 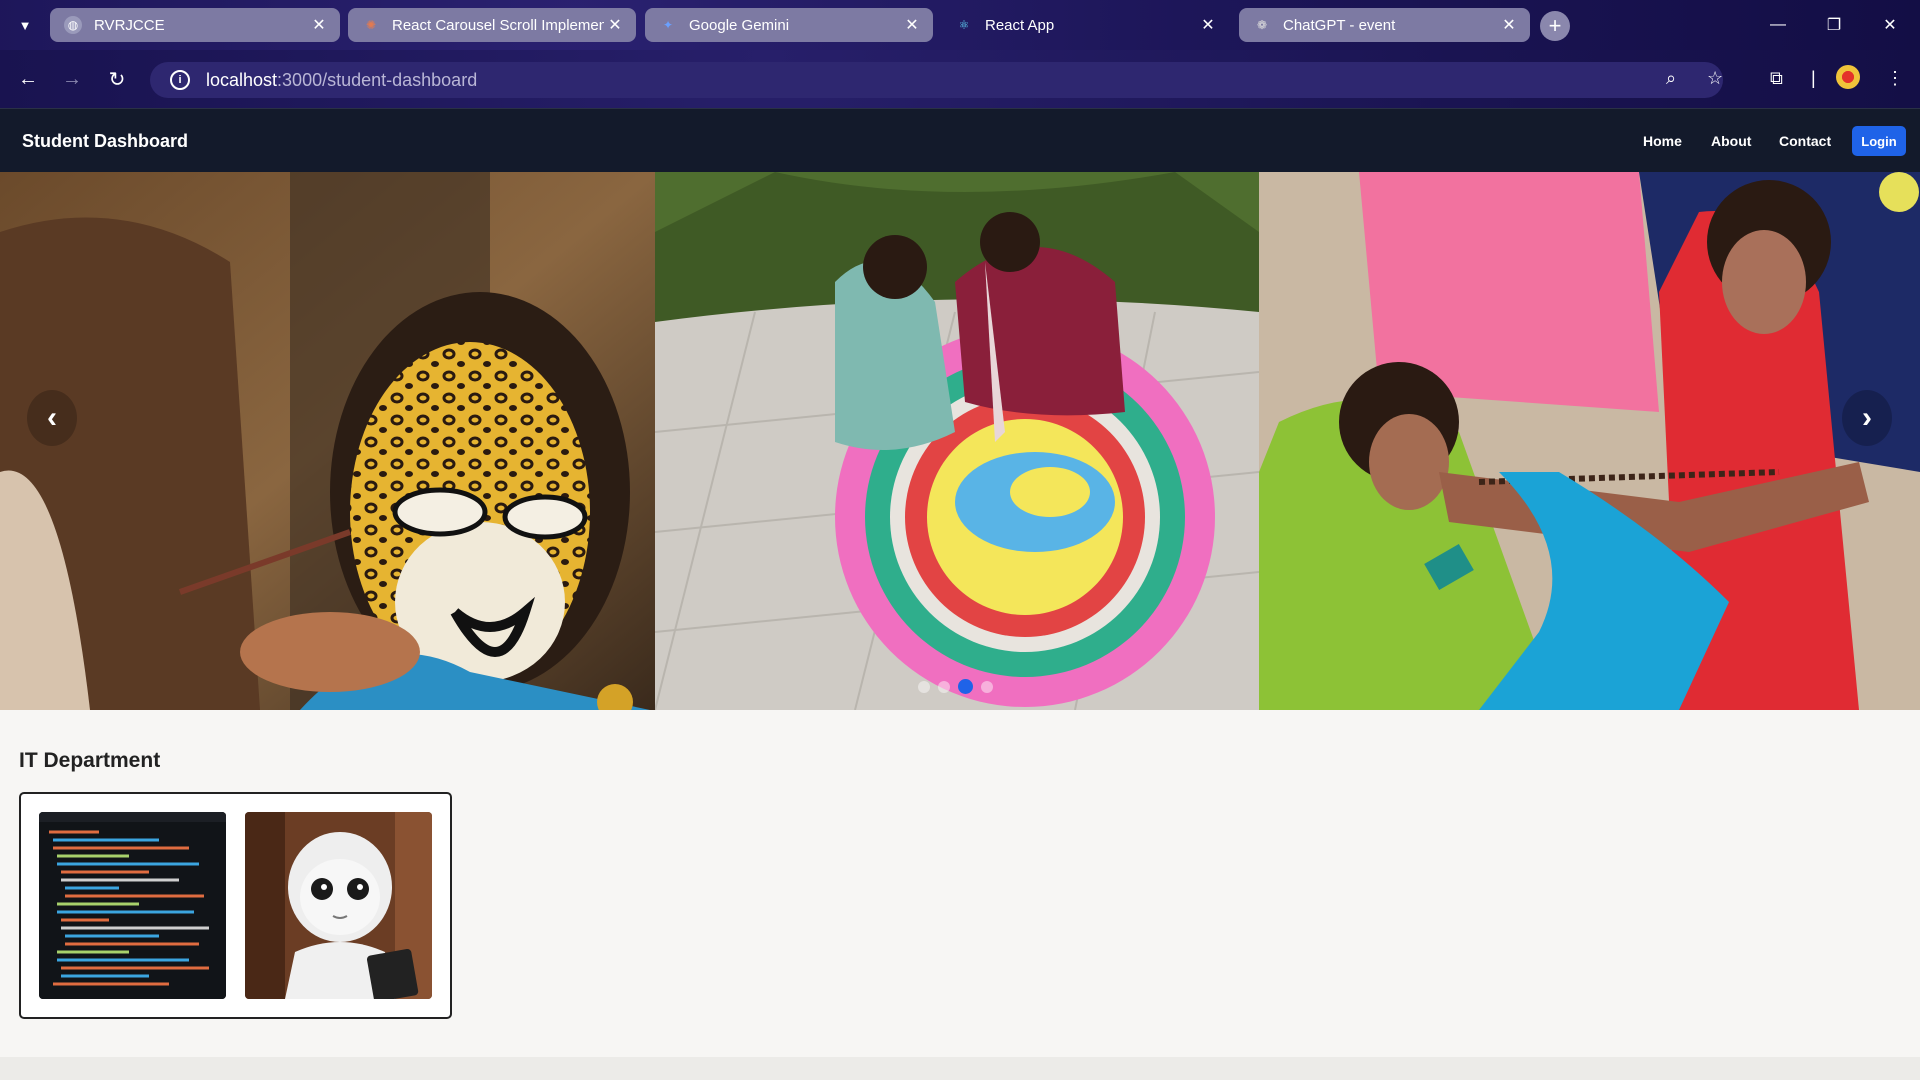 I want to click on url-text: localhost:3000/student-dashboard, so click(x=342, y=79).